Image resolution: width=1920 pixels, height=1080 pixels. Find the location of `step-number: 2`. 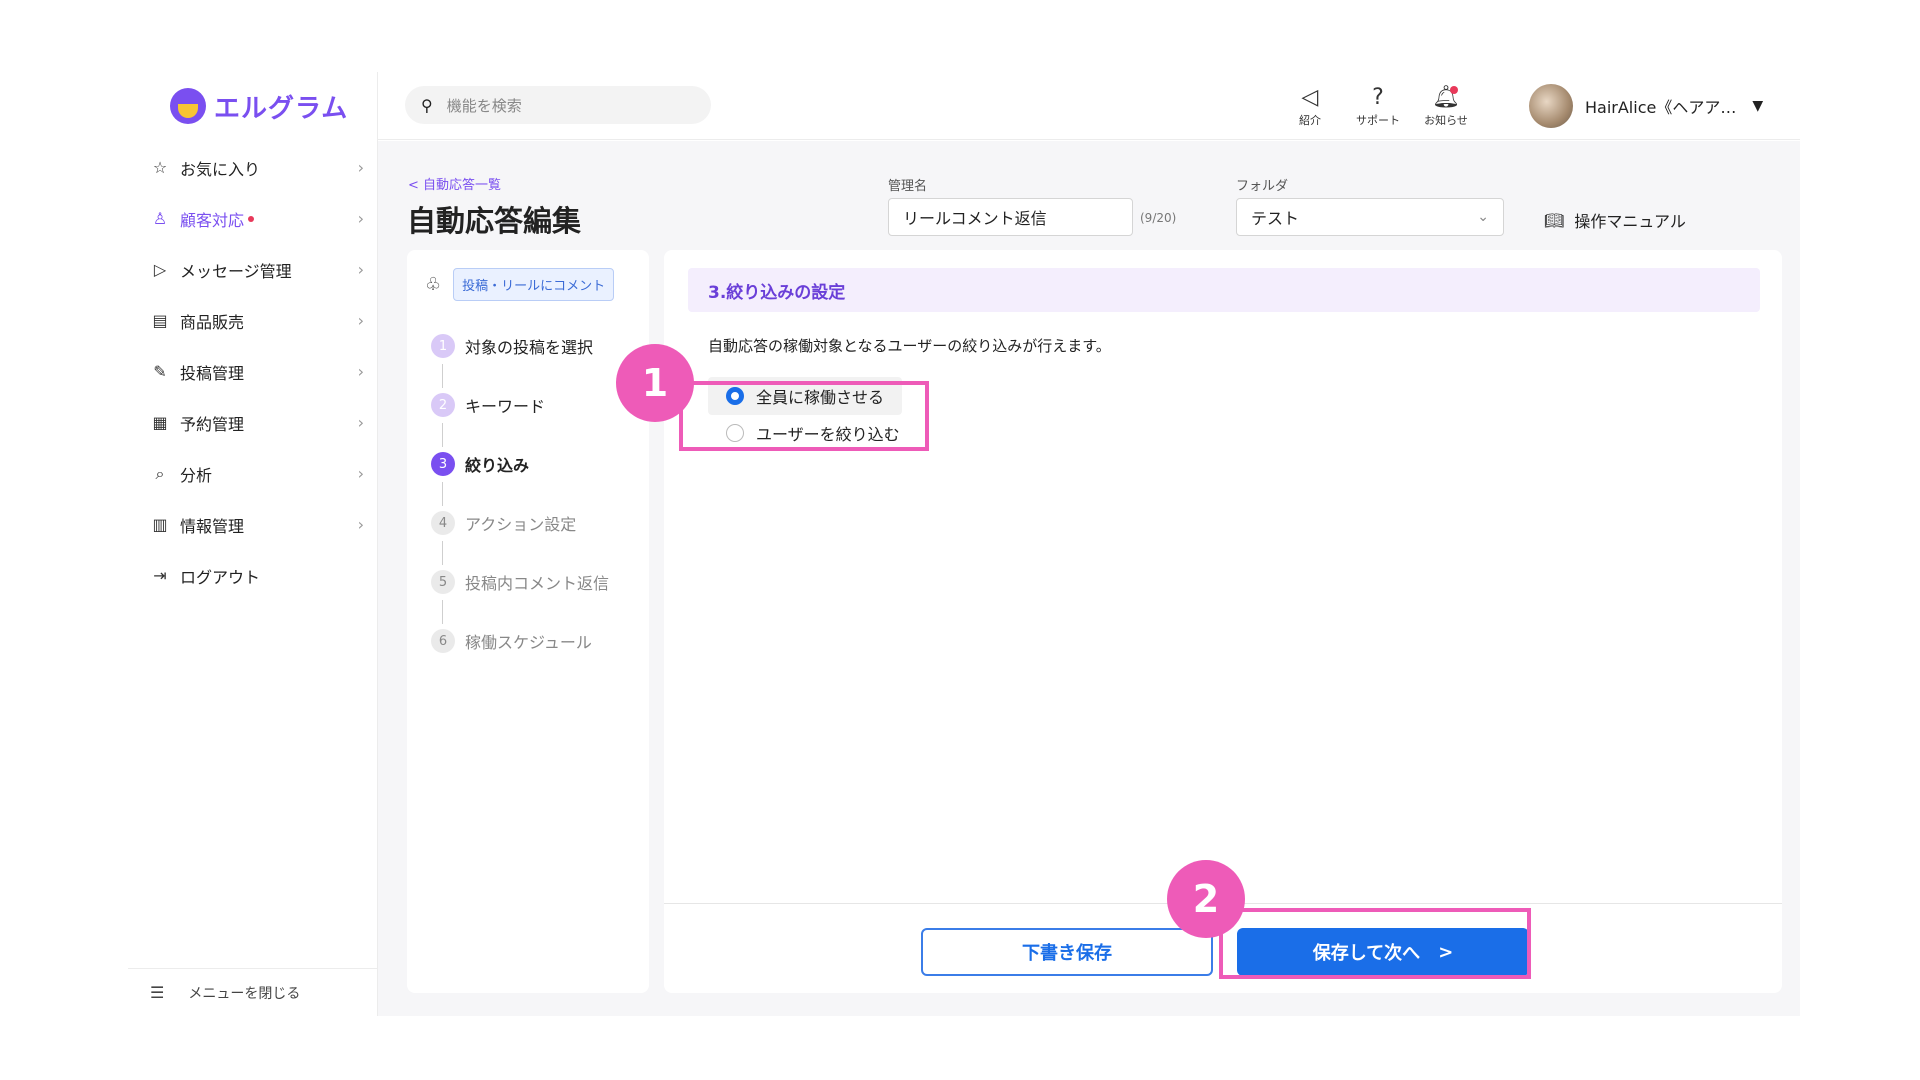

step-number: 2 is located at coordinates (443, 405).